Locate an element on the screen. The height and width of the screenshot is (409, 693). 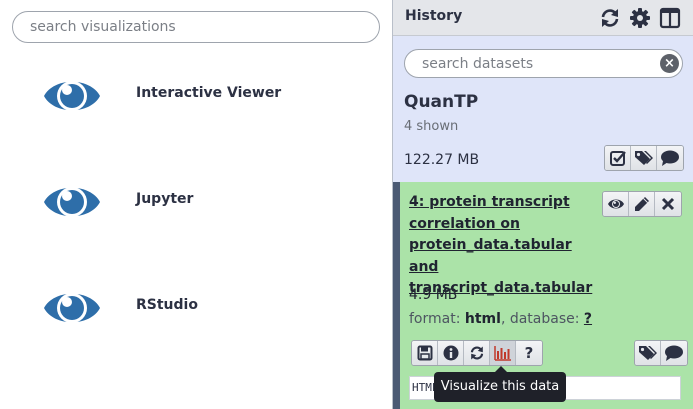
viz-item-jupyter: Jupyter is located at coordinates (207, 202).